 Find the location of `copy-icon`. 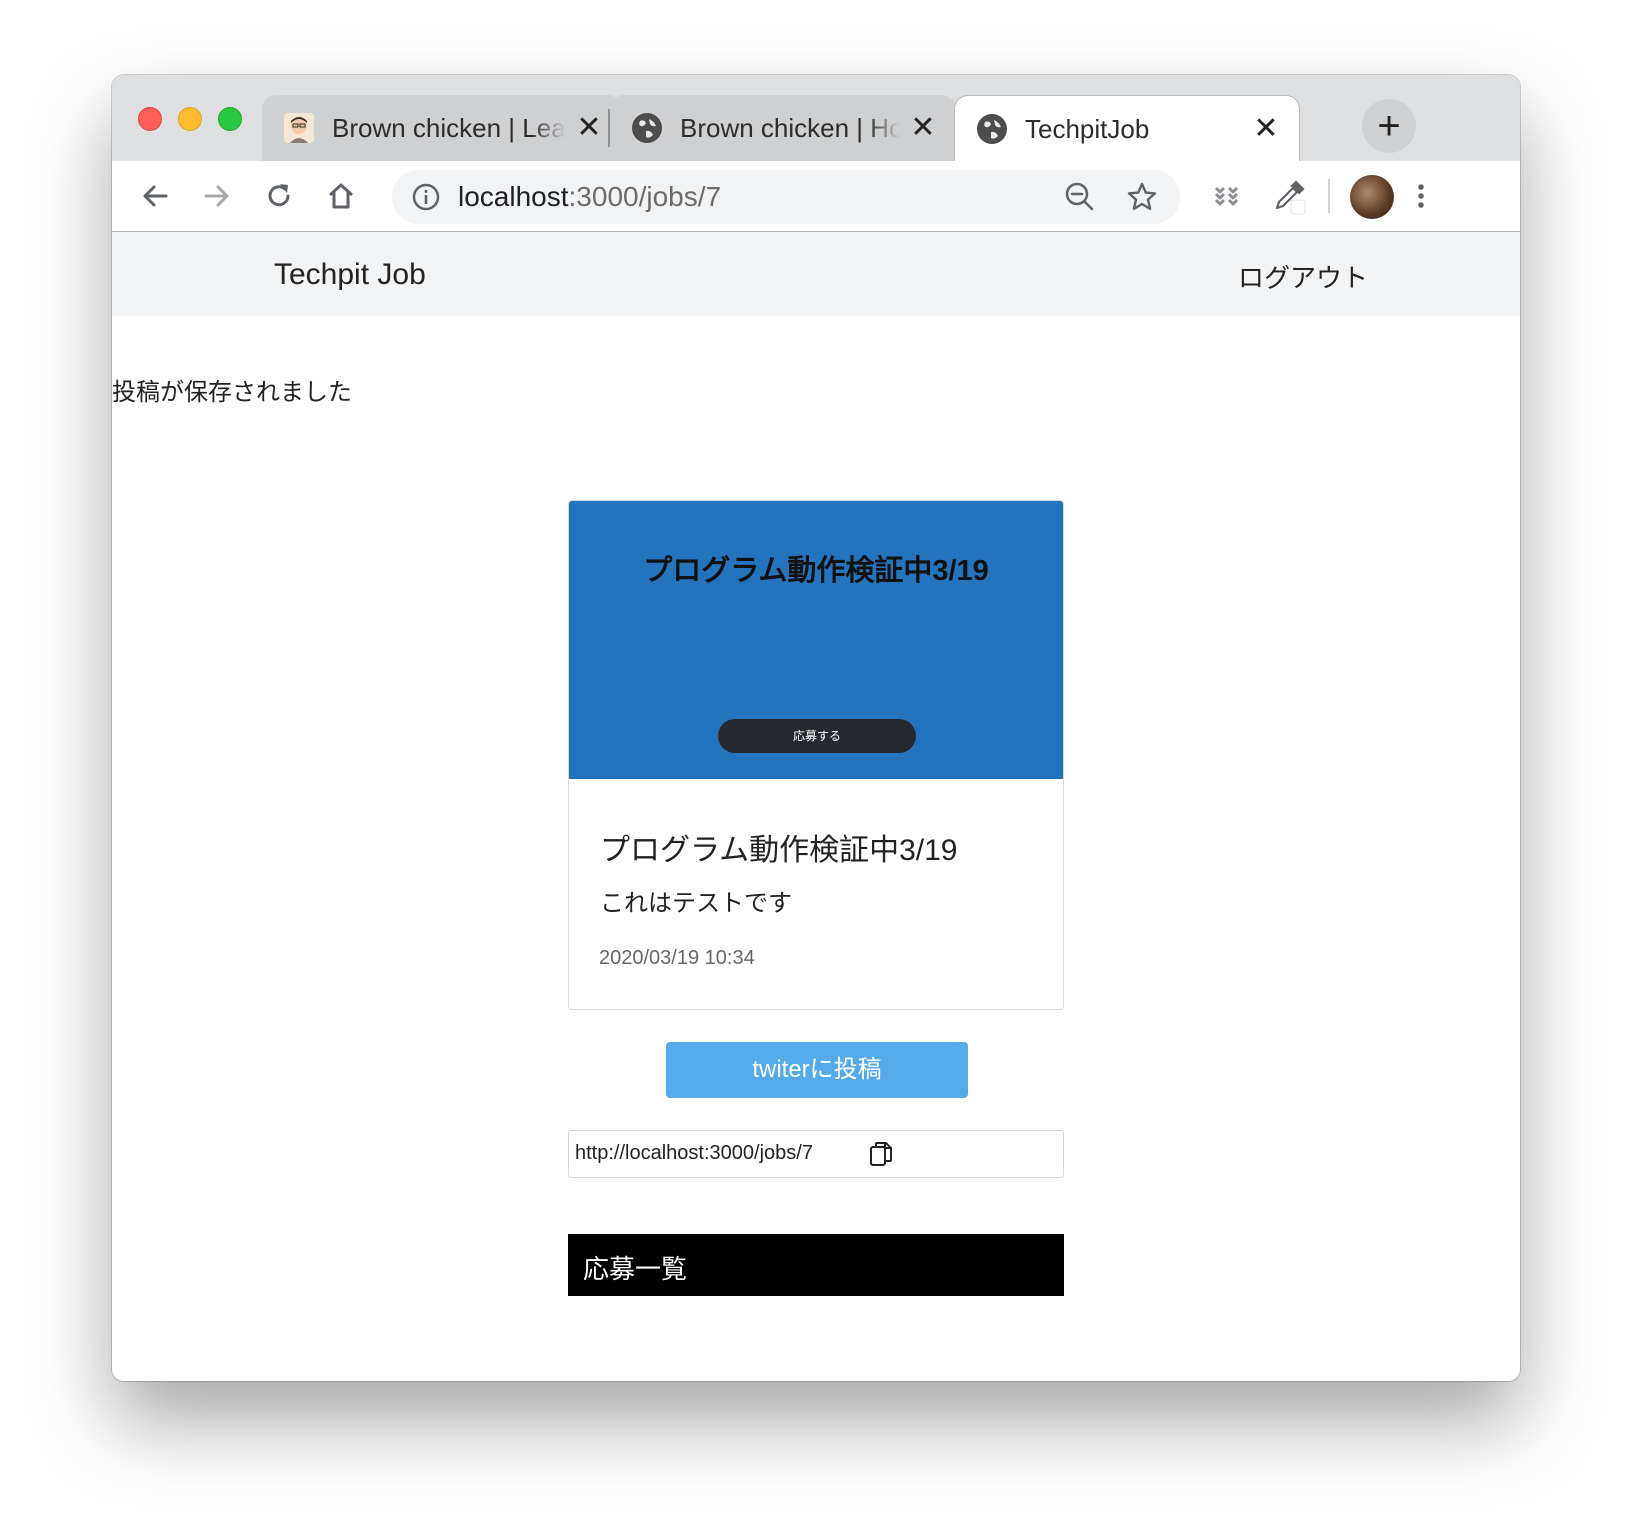

copy-icon is located at coordinates (881, 1154).